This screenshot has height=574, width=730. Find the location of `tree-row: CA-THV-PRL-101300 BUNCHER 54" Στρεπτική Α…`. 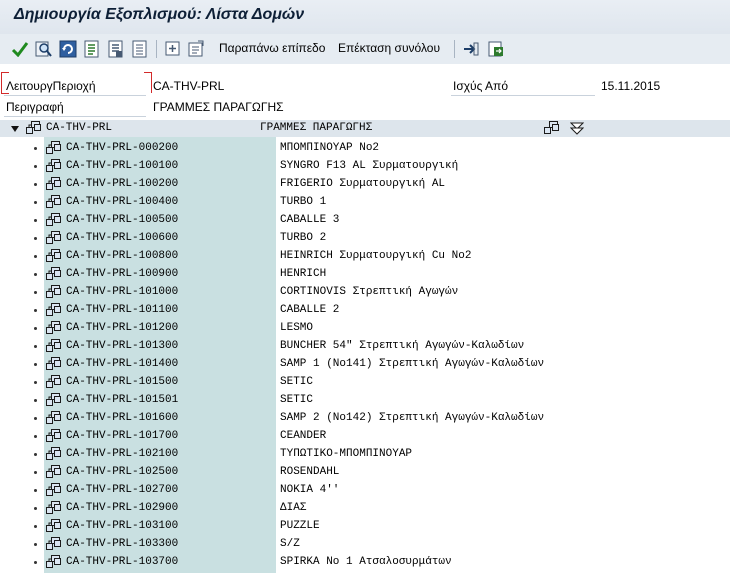

tree-row: CA-THV-PRL-101300 BUNCHER 54" Στρεπτική Α… is located at coordinates (365, 347).